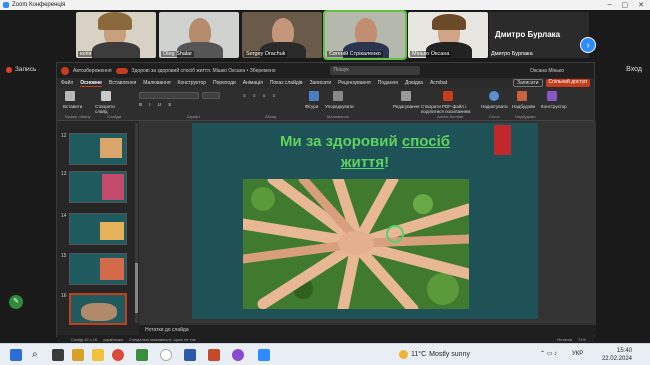  I want to click on new-slide-icon, so click(106, 96).